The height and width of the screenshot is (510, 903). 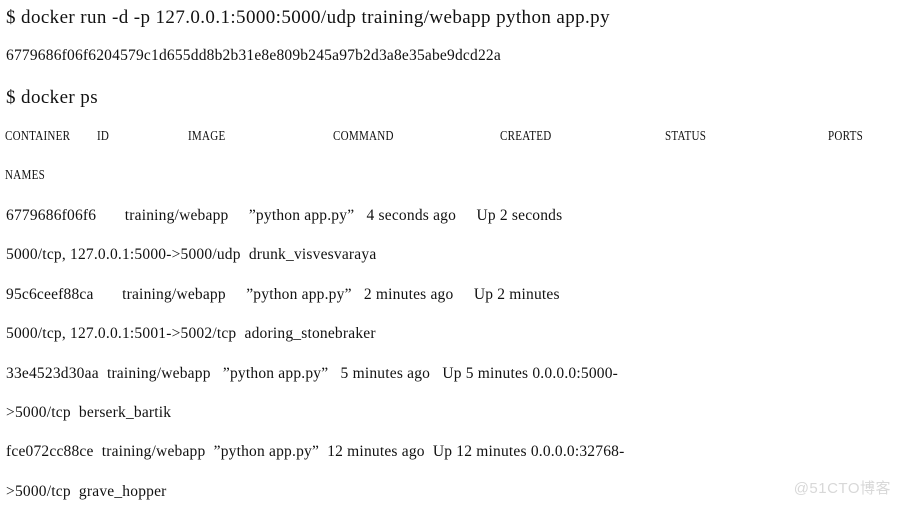 I want to click on site-watermark: @51CTO博客, so click(x=842, y=488).